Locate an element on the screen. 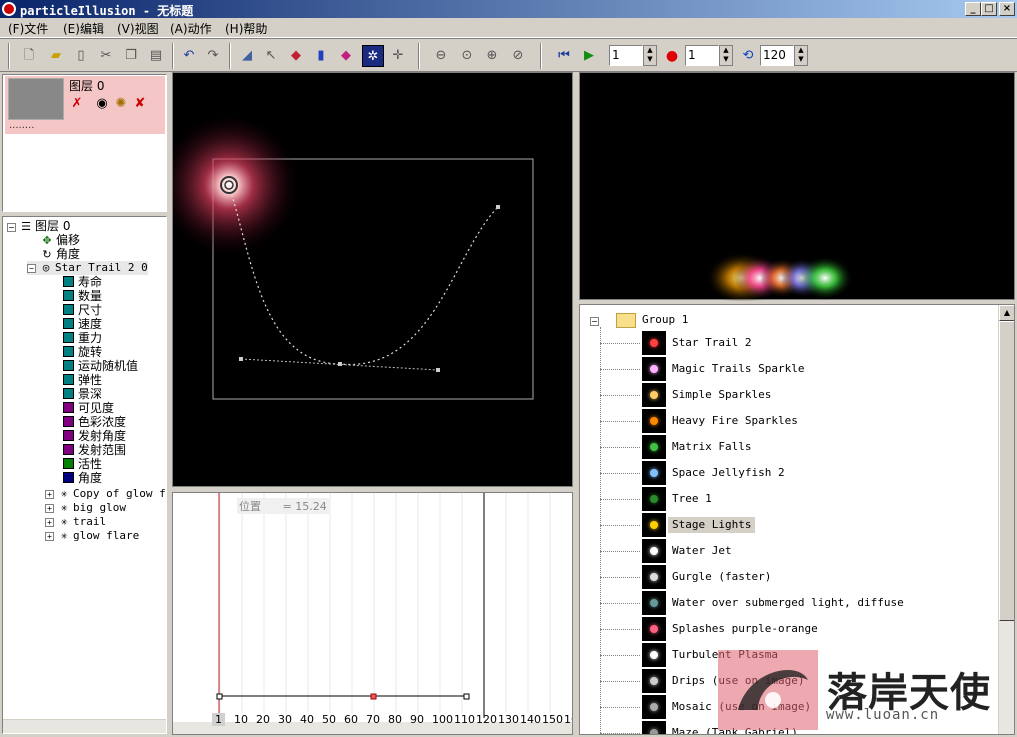  tree-param-item: 景深 is located at coordinates (82, 394).